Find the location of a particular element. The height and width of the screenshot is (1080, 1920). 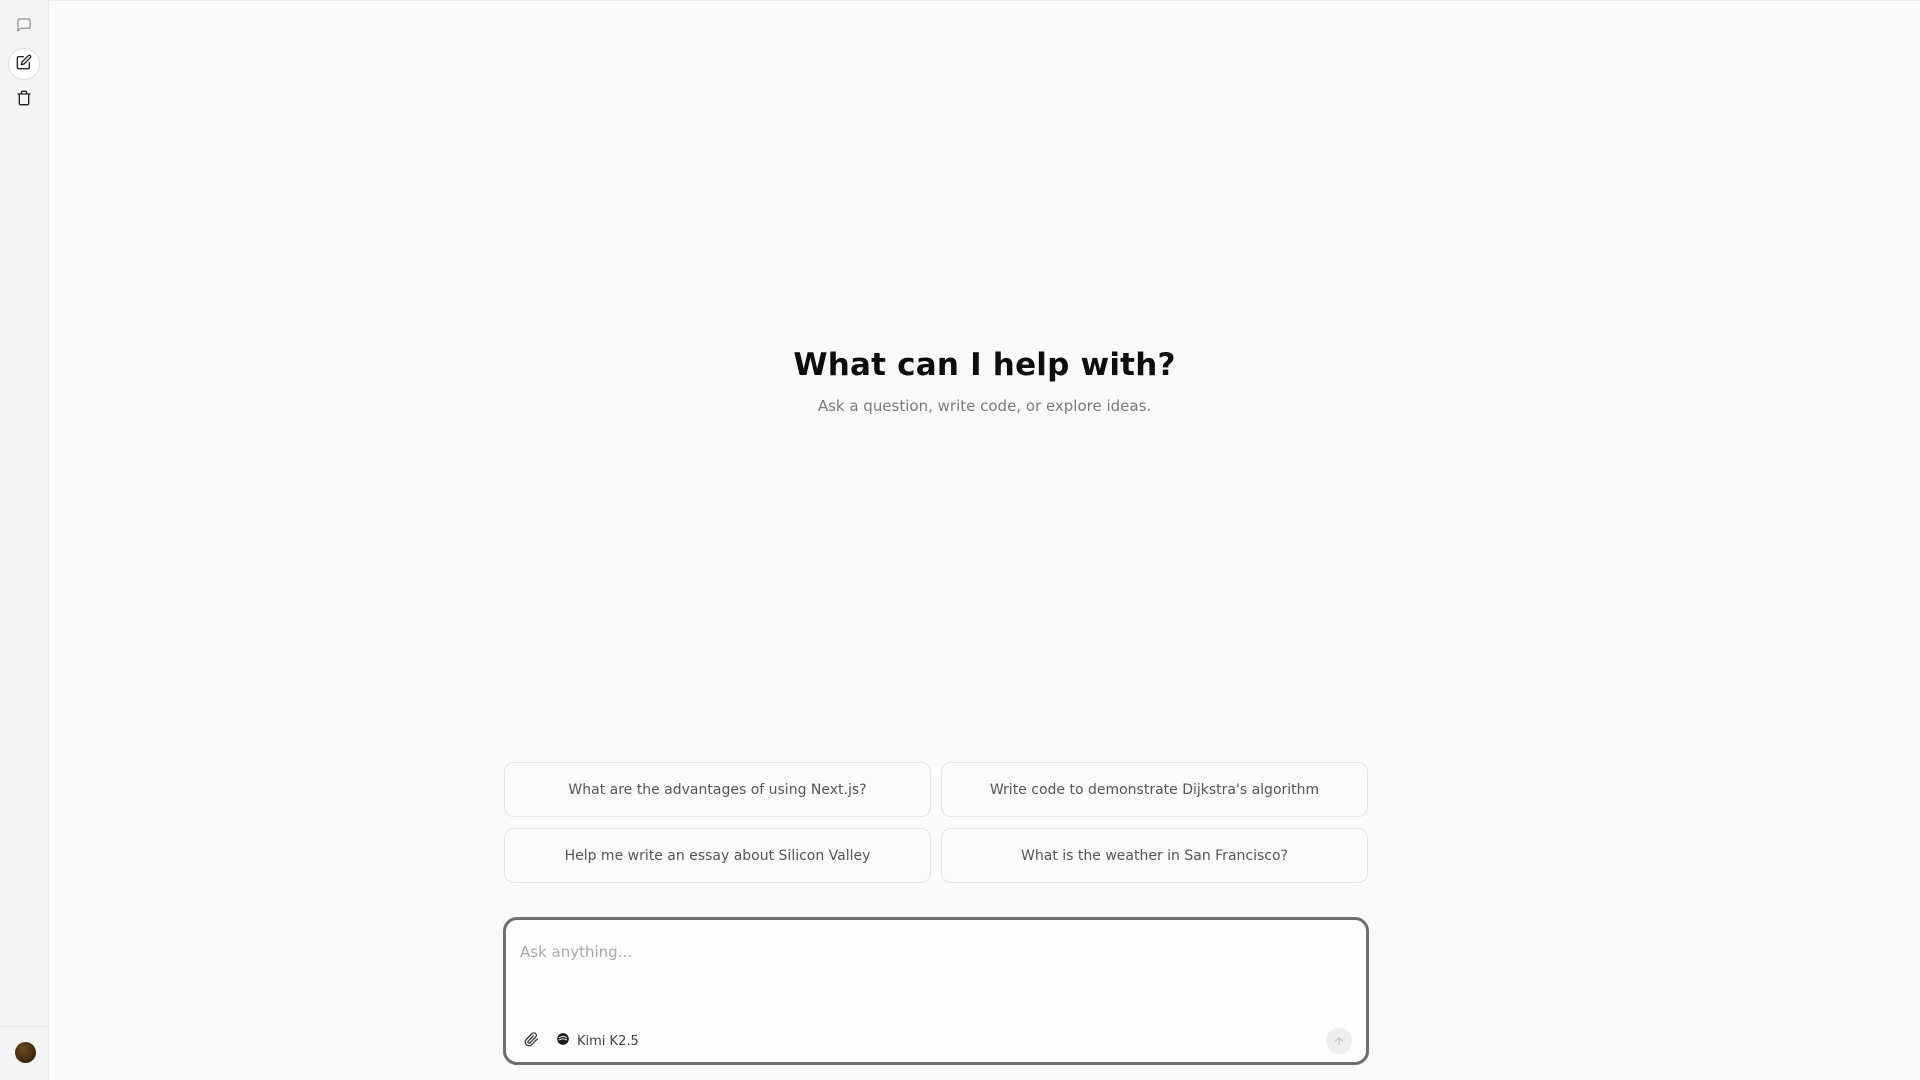

model-label: Kimi K2.5 is located at coordinates (608, 1041).